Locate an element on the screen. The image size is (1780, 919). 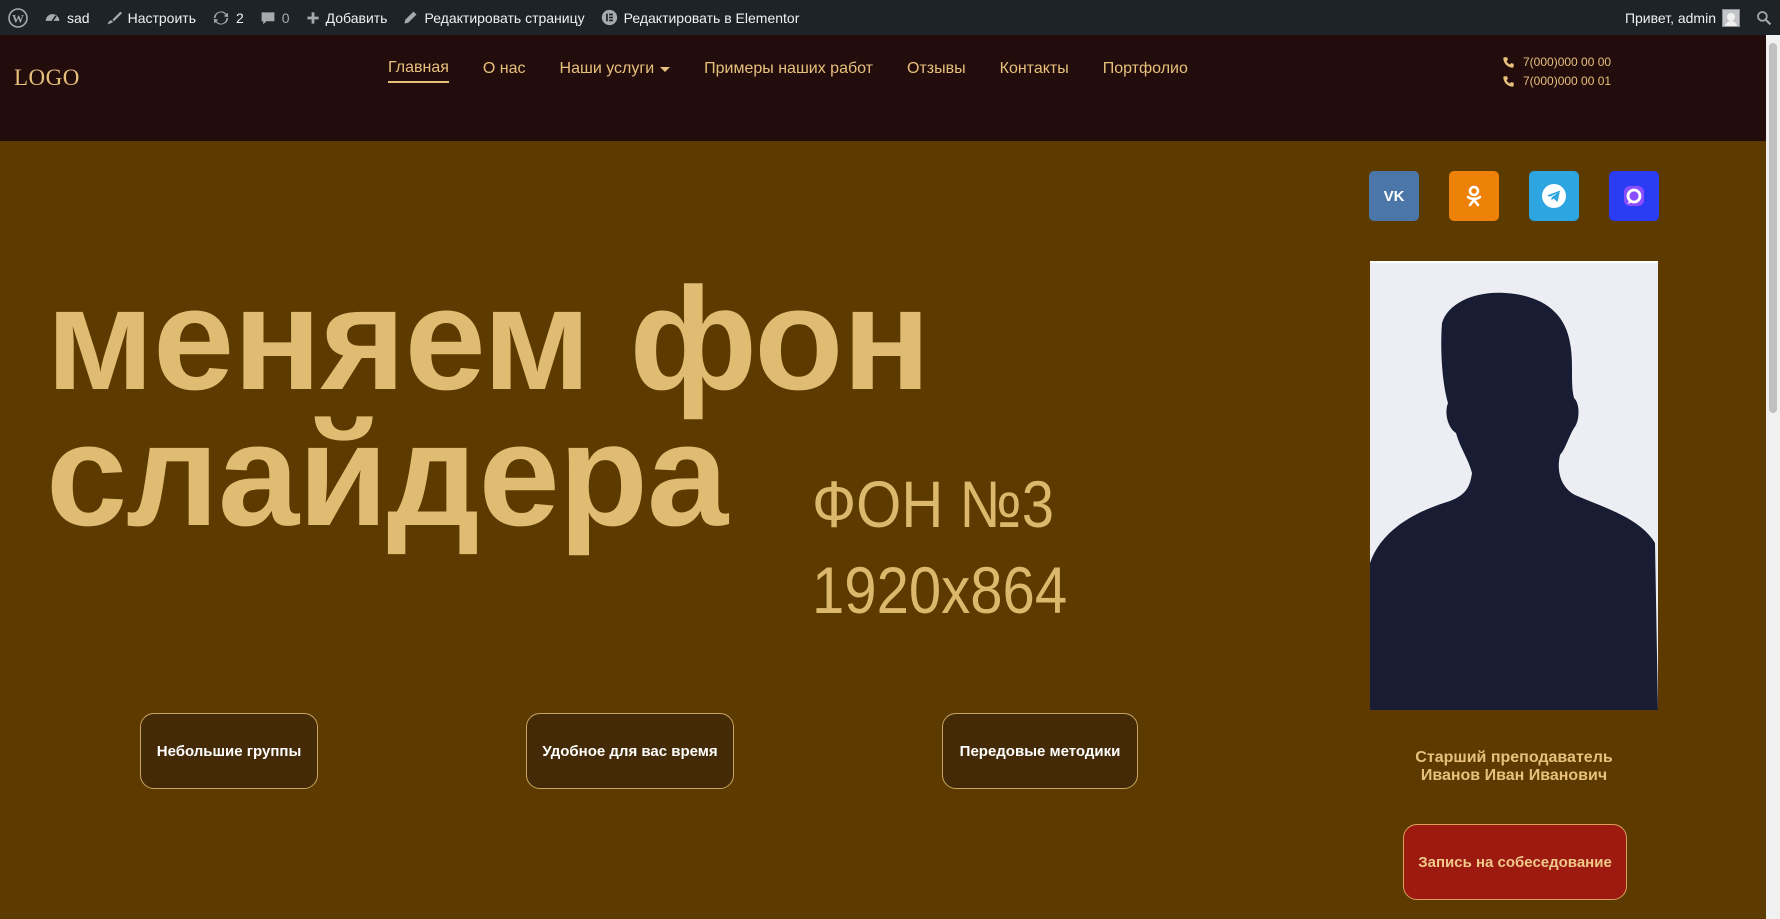
nav-item-services: Наши услуги is located at coordinates (615, 71).